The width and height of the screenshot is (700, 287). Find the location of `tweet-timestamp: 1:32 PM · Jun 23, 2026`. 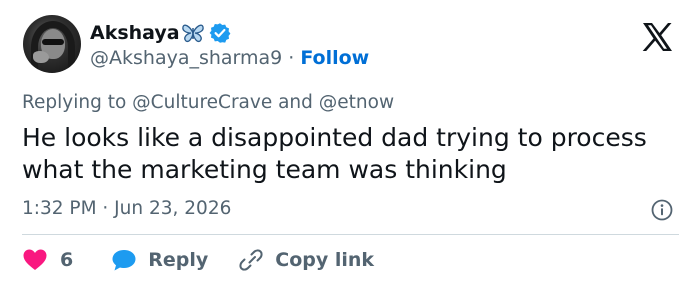

tweet-timestamp: 1:32 PM · Jun 23, 2026 is located at coordinates (126, 208).